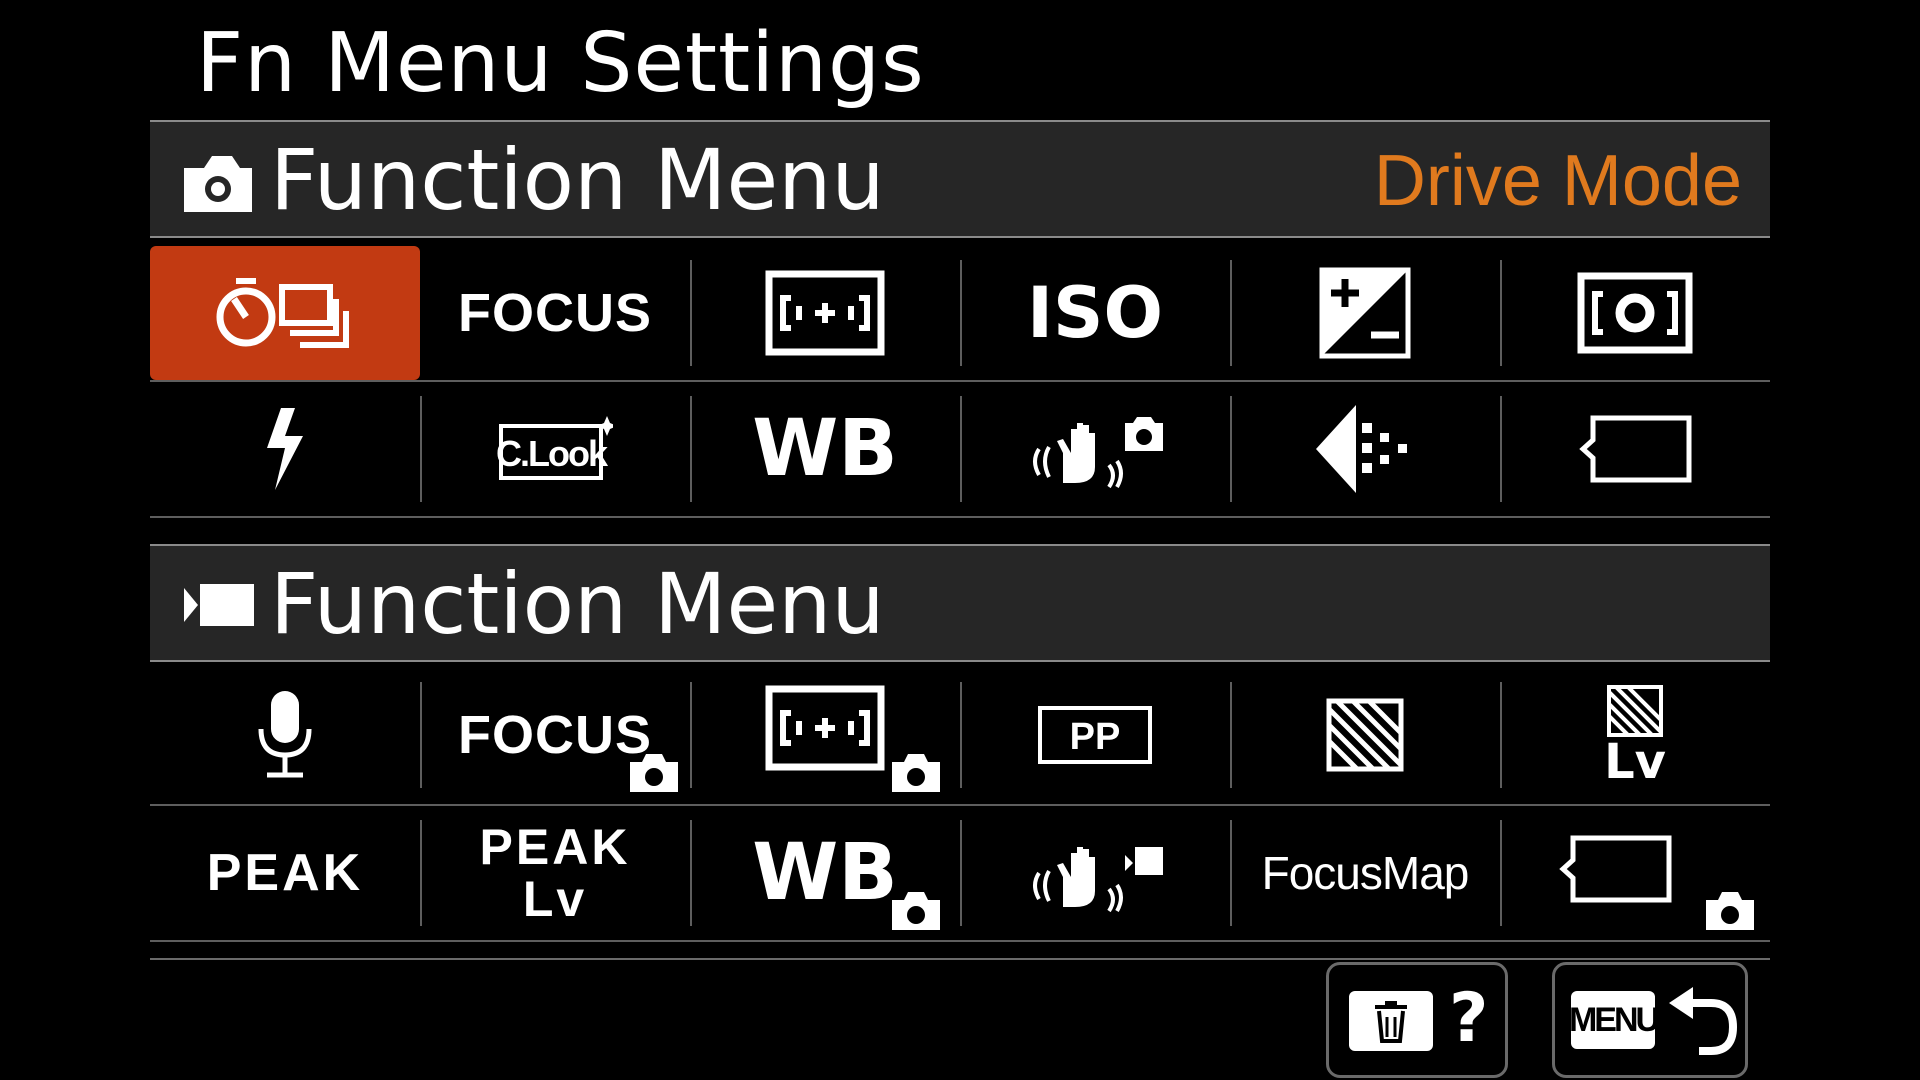 Image resolution: width=1920 pixels, height=1080 pixels. I want to click on peaking-lv-label: PEAK Lv, so click(555, 873).